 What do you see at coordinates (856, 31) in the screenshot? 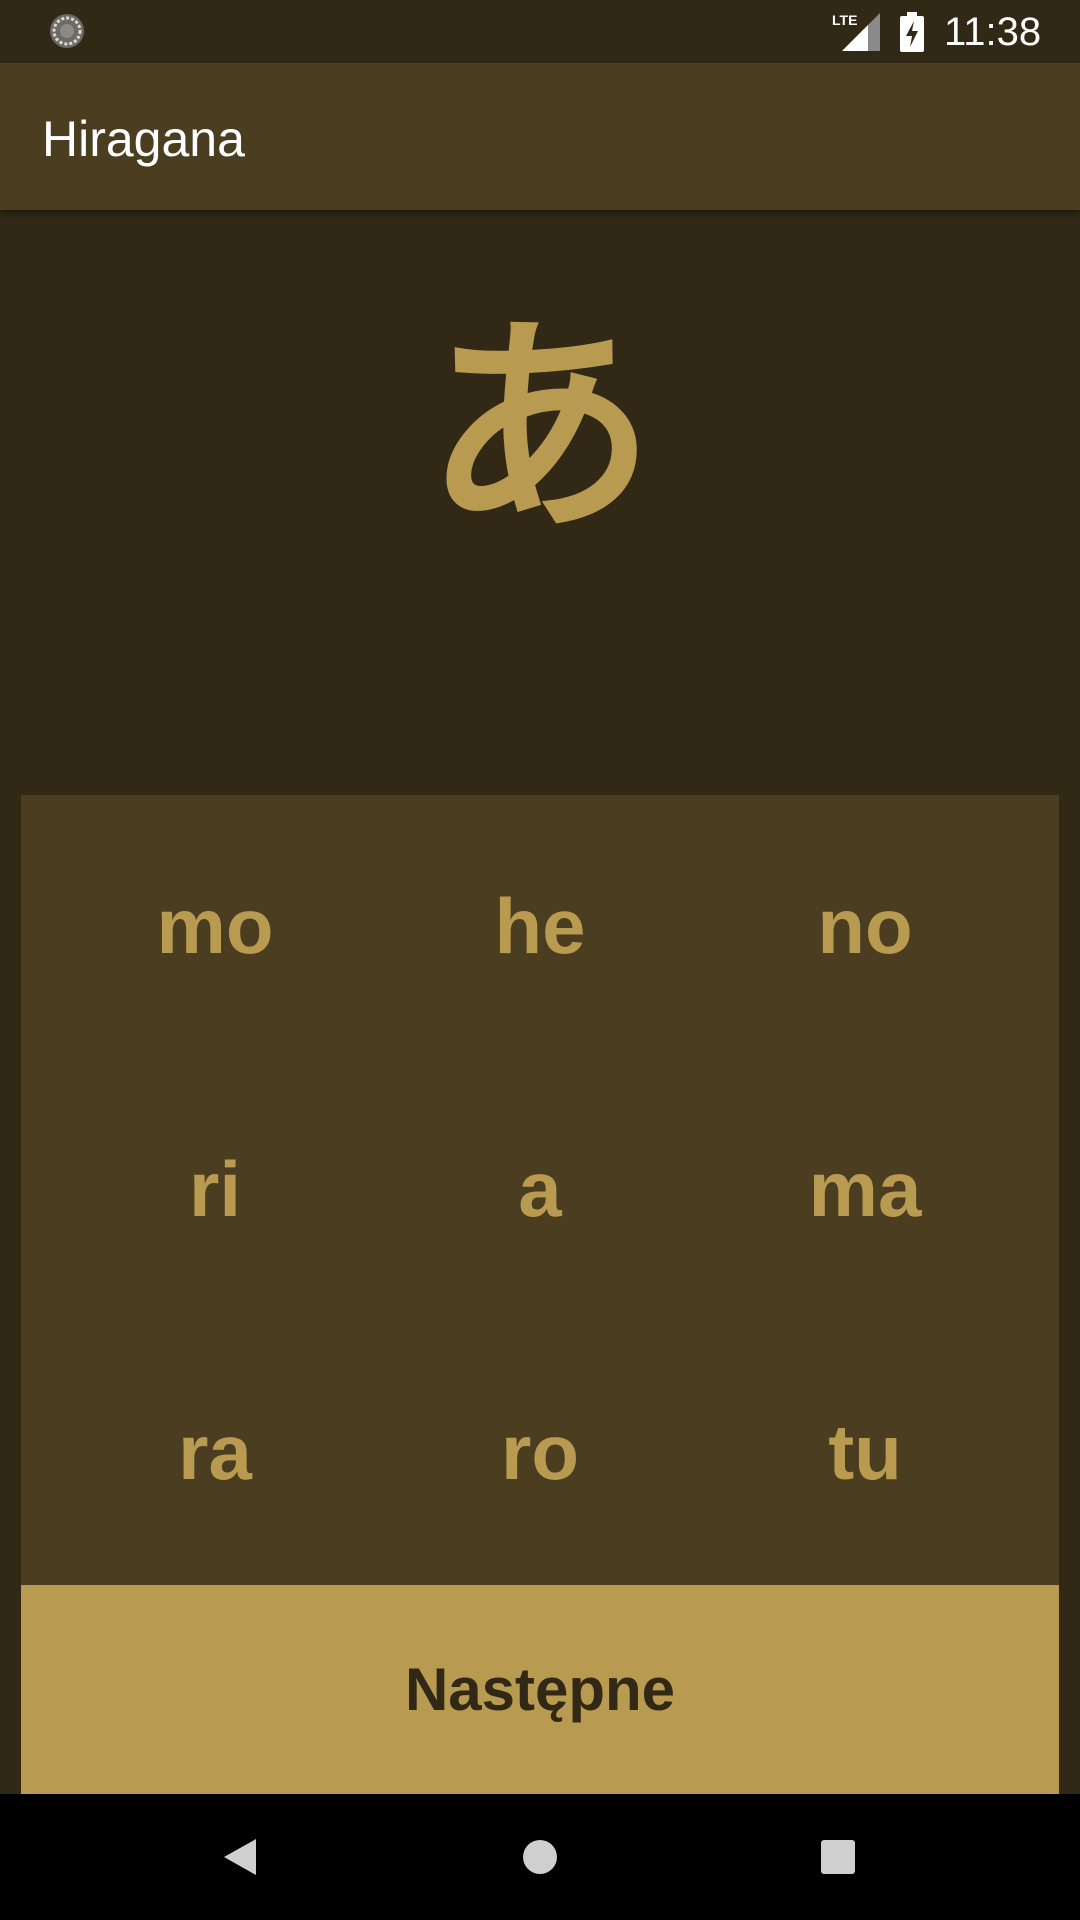
I see `lte-signal-icon: LTE` at bounding box center [856, 31].